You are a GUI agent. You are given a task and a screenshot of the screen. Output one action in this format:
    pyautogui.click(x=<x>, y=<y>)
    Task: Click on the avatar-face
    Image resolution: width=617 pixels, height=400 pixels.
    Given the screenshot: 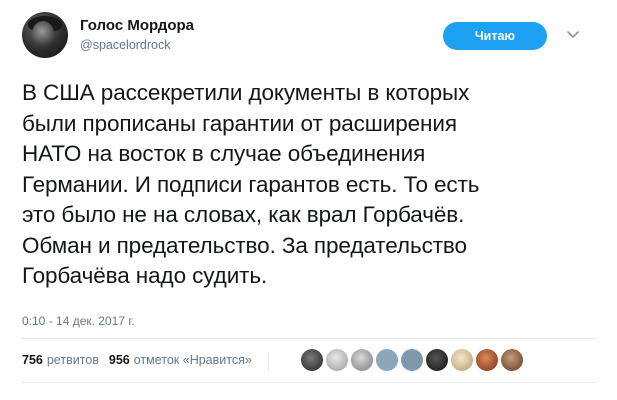 What is the action you would take?
    pyautogui.click(x=43, y=34)
    